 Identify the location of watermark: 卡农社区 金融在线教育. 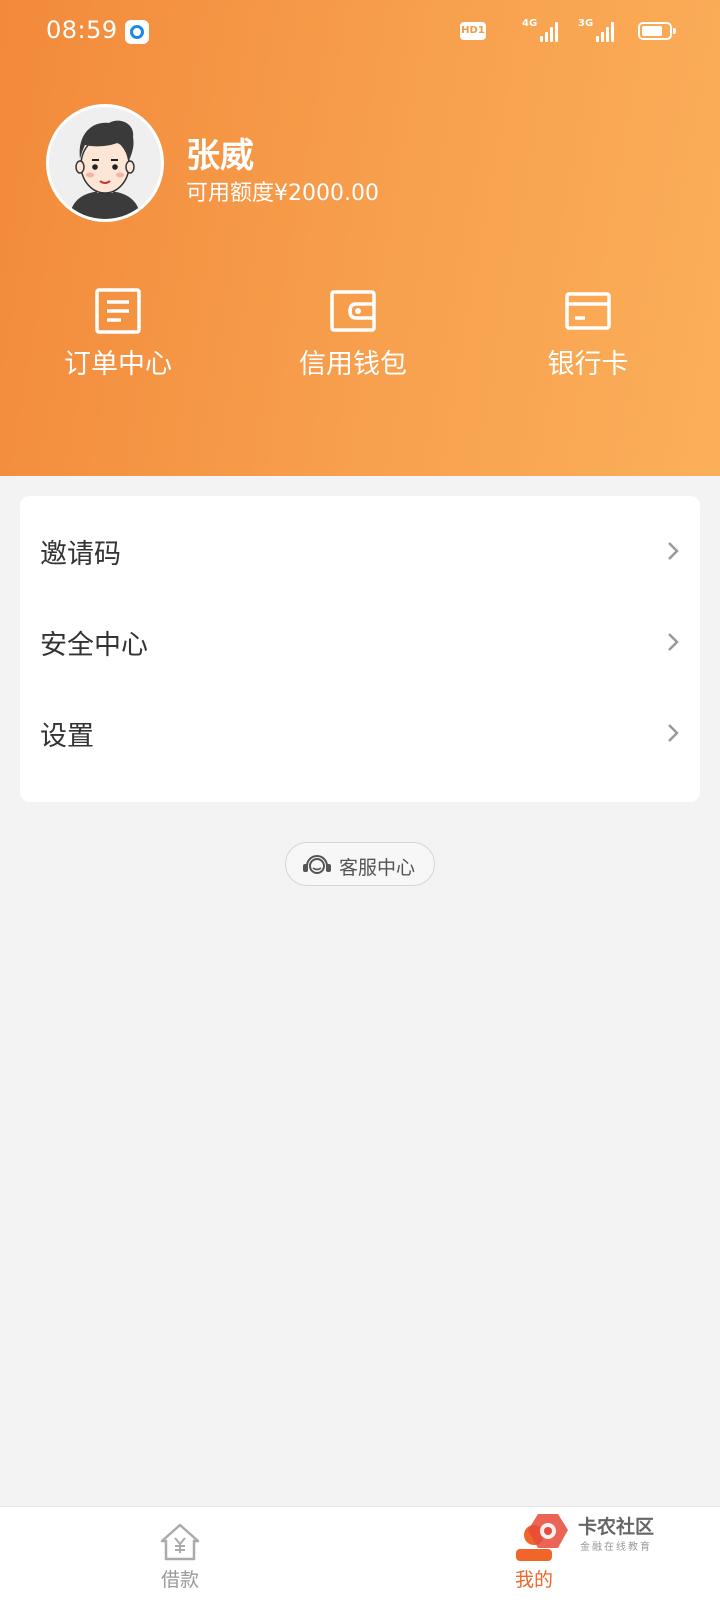
(599, 1534).